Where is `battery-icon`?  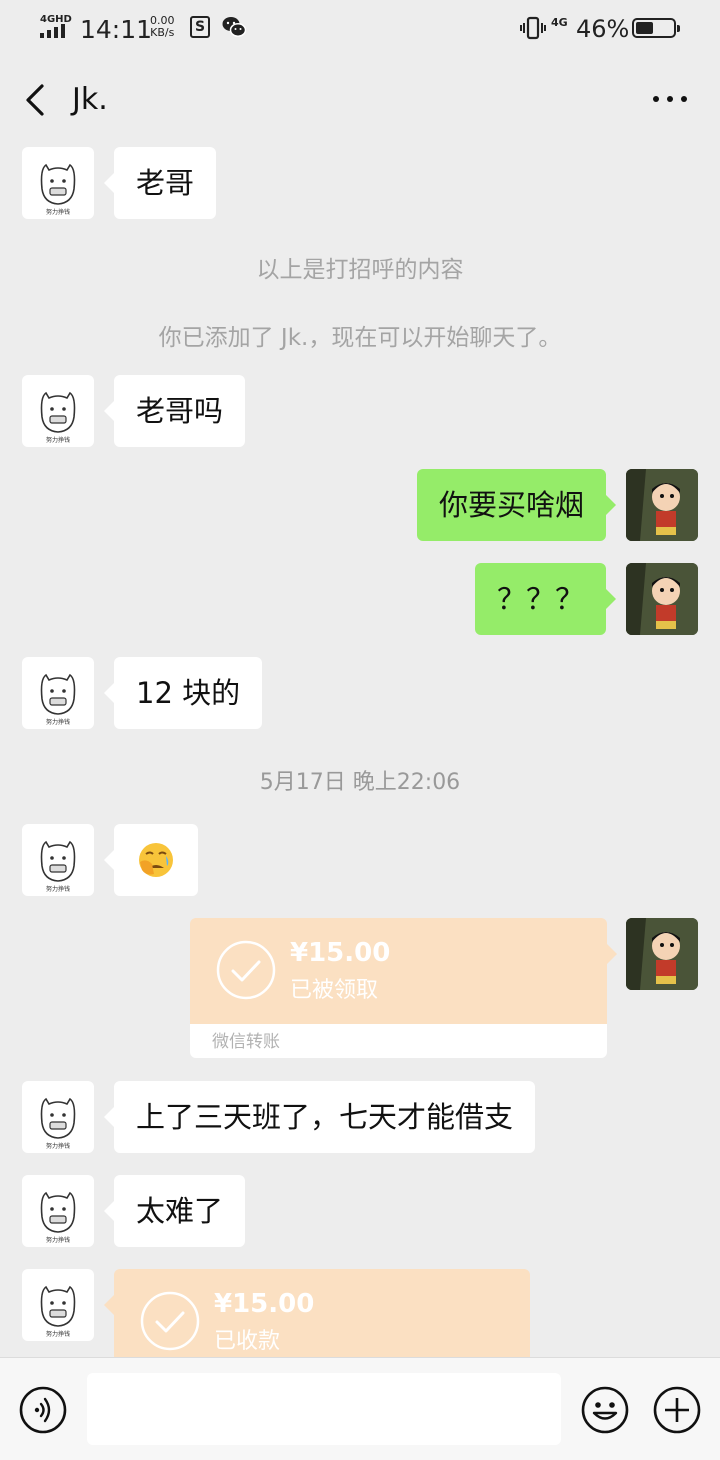 battery-icon is located at coordinates (656, 28).